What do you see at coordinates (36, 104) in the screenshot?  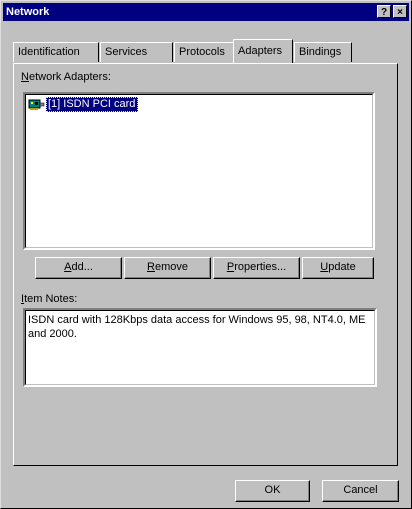 I see `network-adapter-icon` at bounding box center [36, 104].